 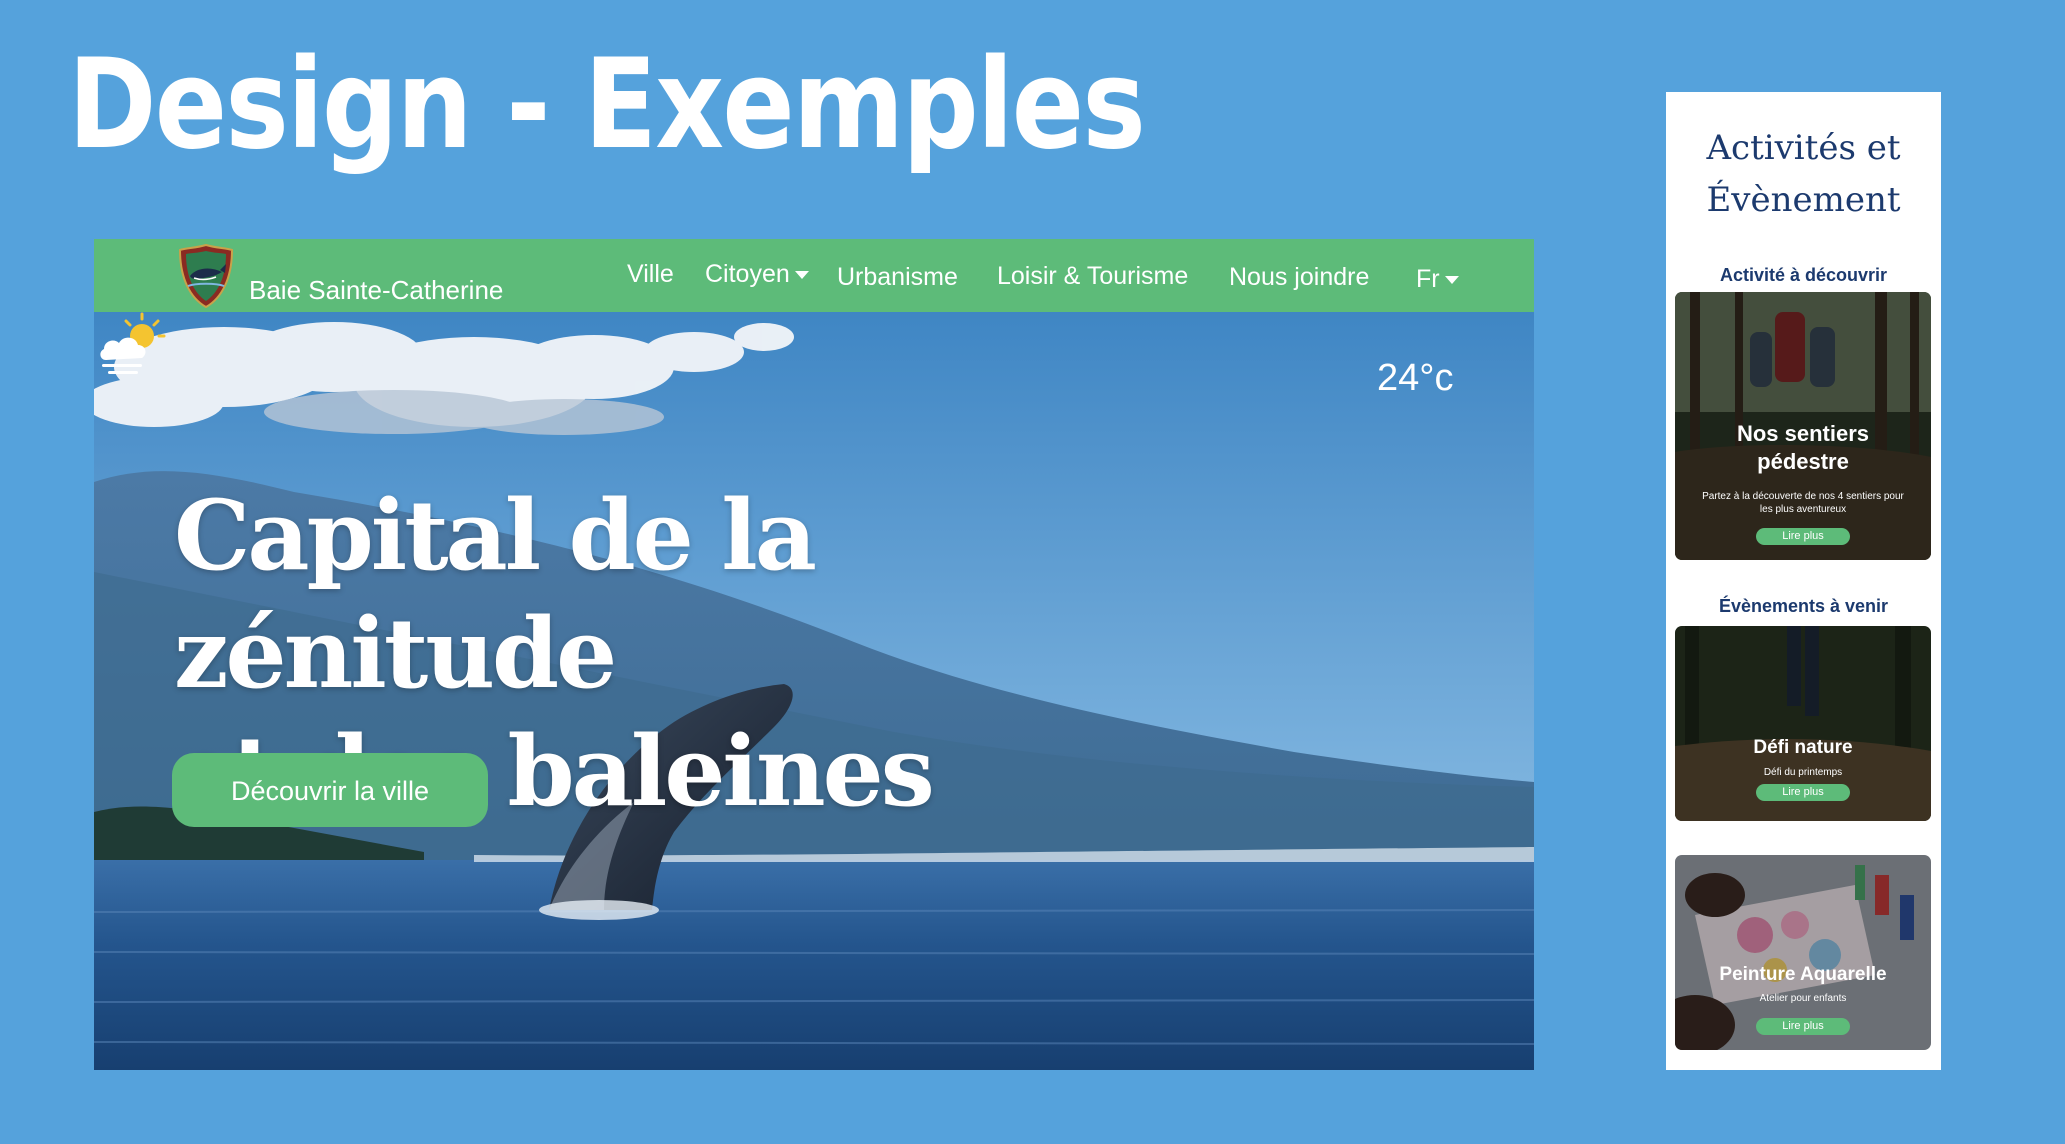 What do you see at coordinates (133, 343) in the screenshot?
I see `cloud-sun-icon` at bounding box center [133, 343].